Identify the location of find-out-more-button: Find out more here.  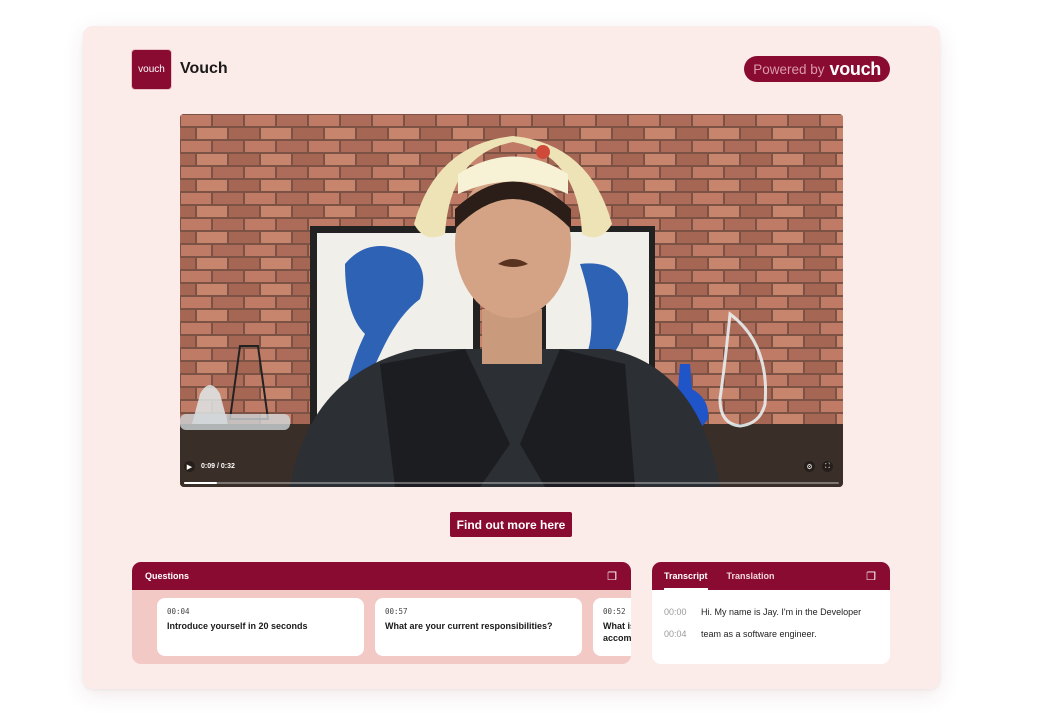
(511, 524).